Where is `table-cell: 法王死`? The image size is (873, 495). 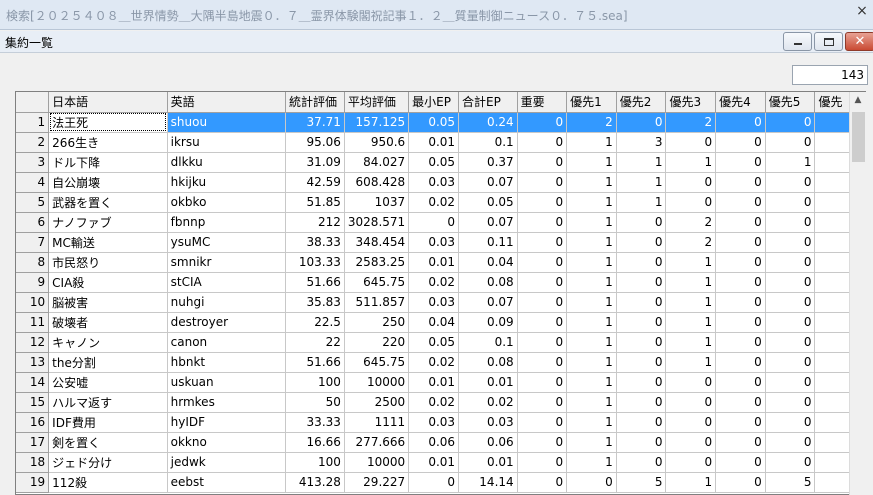
table-cell: 法王死 is located at coordinates (108, 122).